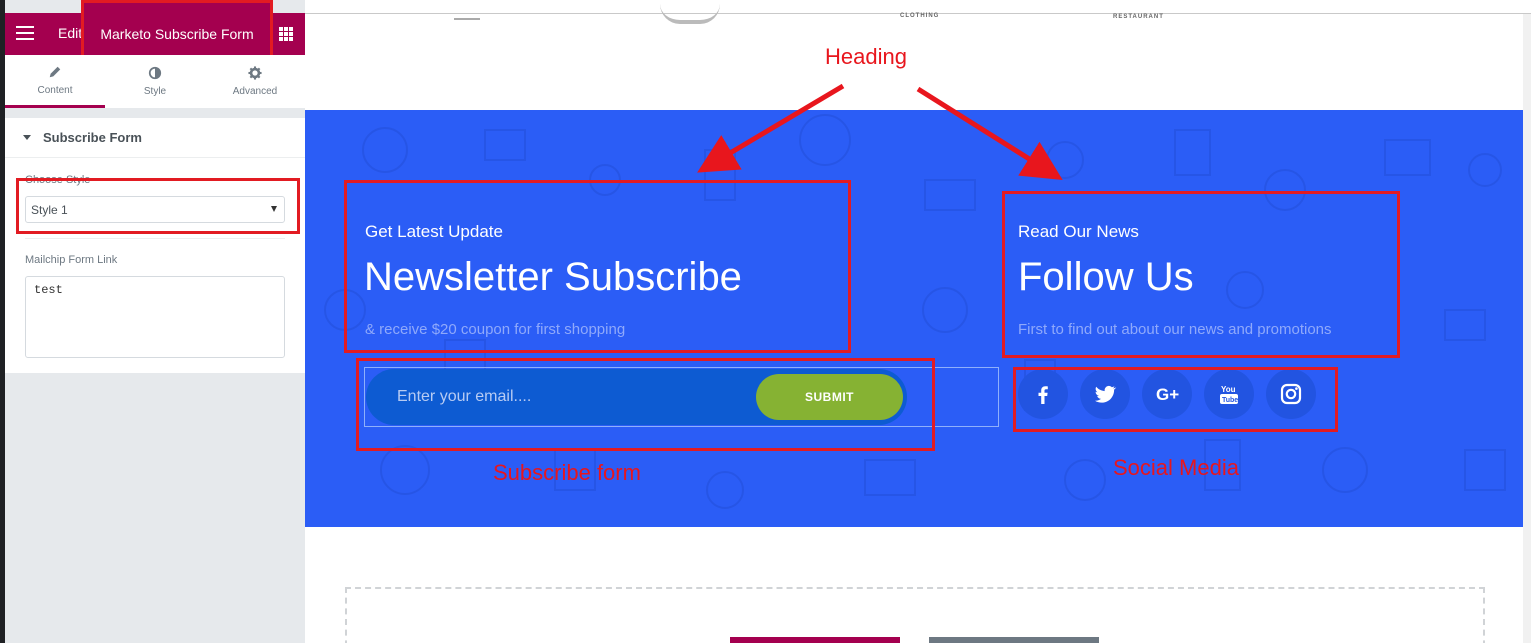 This screenshot has width=1531, height=643. What do you see at coordinates (92, 137) in the screenshot?
I see `section-title: Subscribe Form` at bounding box center [92, 137].